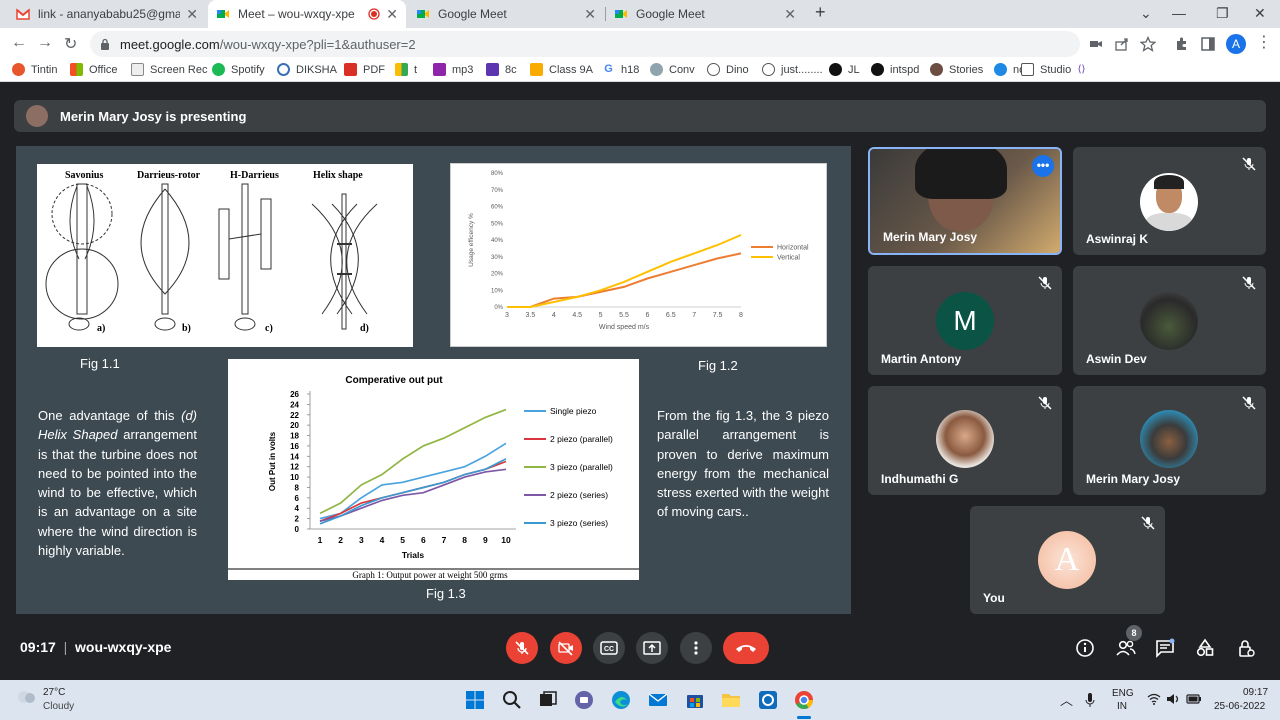 This screenshot has width=1280, height=720. Describe the element at coordinates (548, 700) in the screenshot. I see `task-view-icon` at that location.